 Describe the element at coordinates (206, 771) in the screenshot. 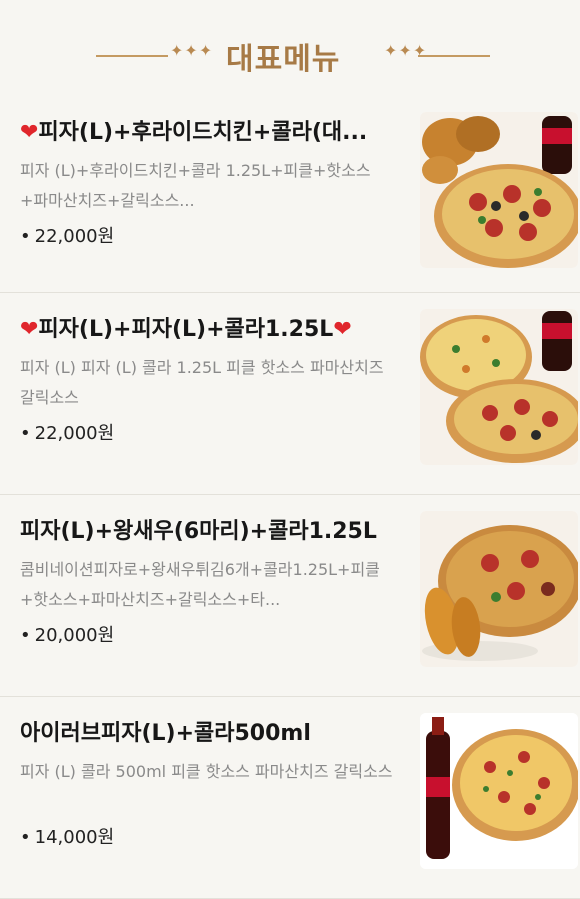

I see `menu-item-description: 피자 (L) 콜라 500ml 피클 핫소스 파마산치즈 갈릭소스` at that location.